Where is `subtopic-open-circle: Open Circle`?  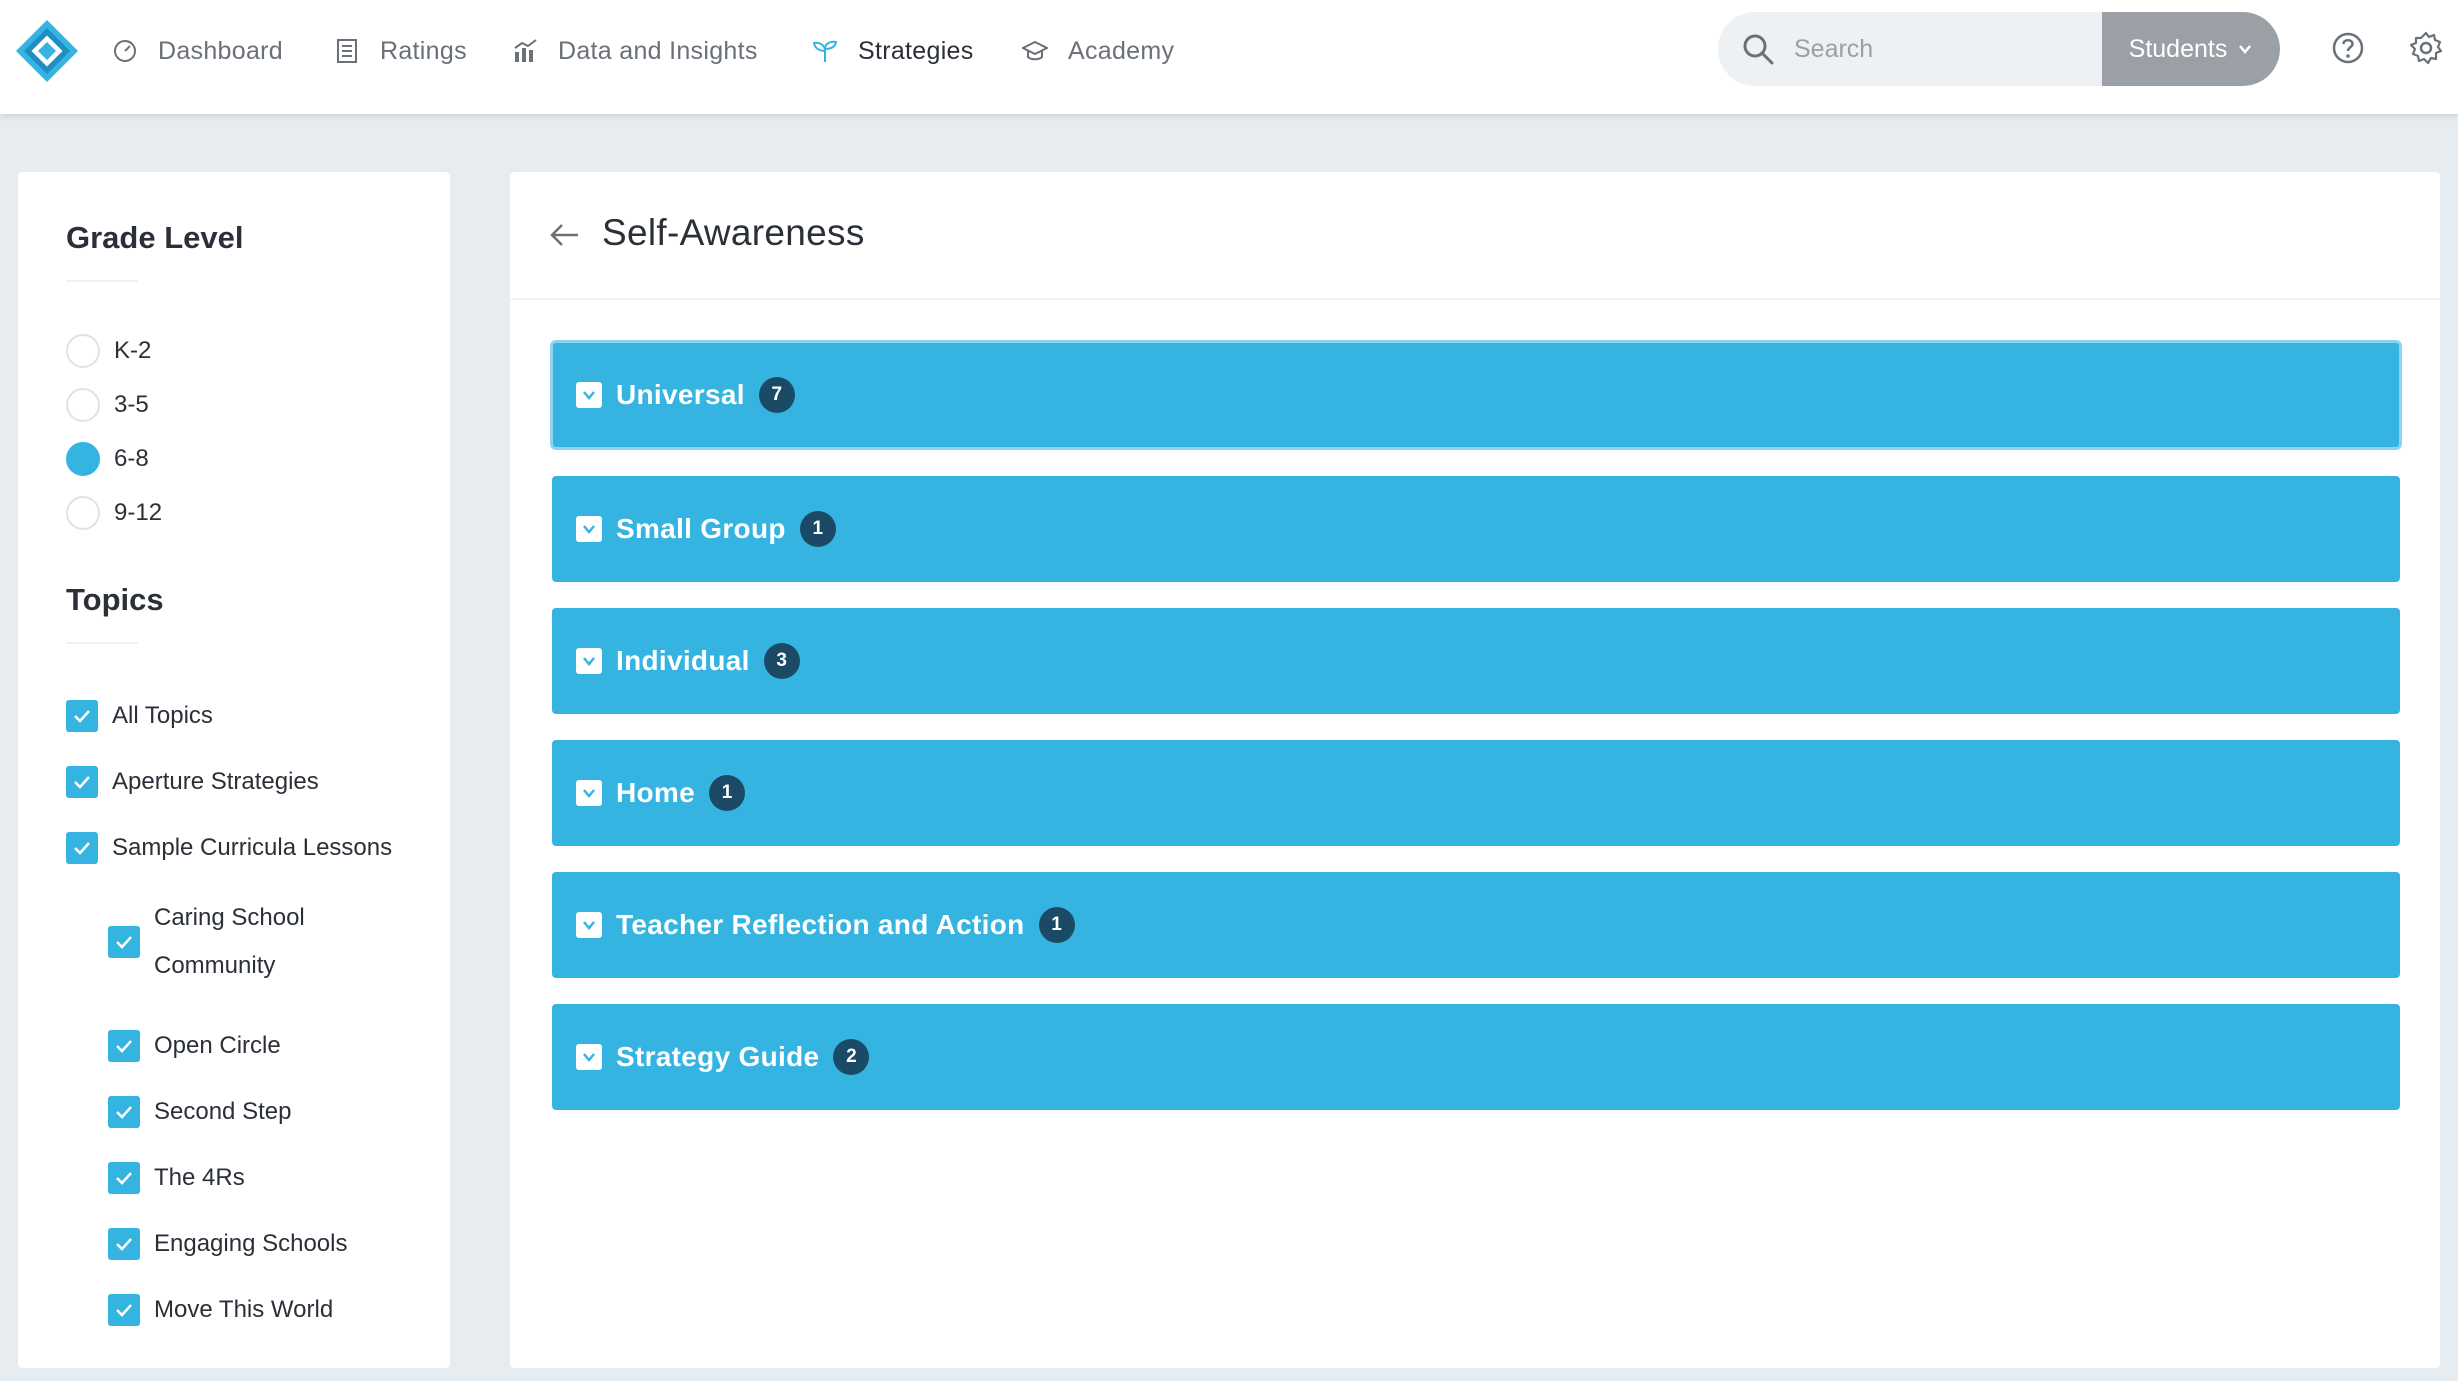 subtopic-open-circle: Open Circle is located at coordinates (194, 1046).